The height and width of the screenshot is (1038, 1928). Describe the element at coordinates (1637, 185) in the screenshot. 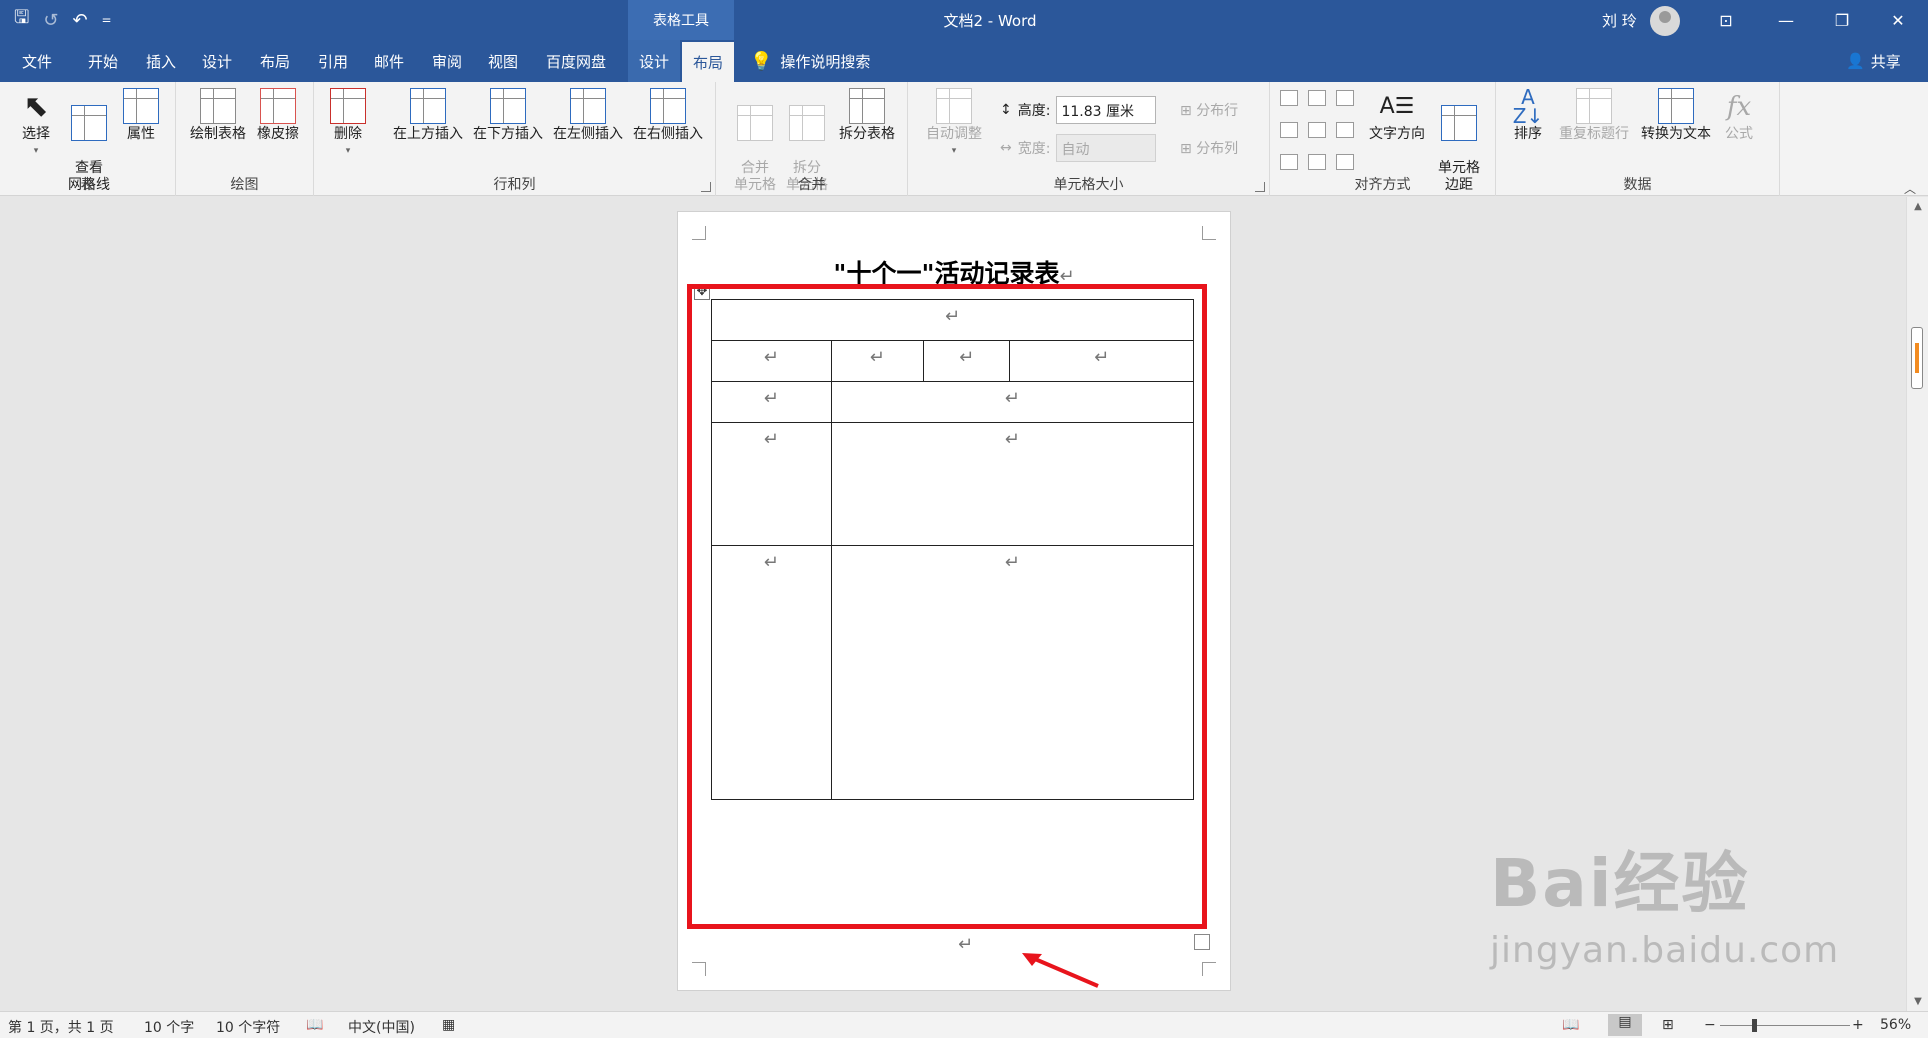

I see `group-label-data: 数据` at that location.